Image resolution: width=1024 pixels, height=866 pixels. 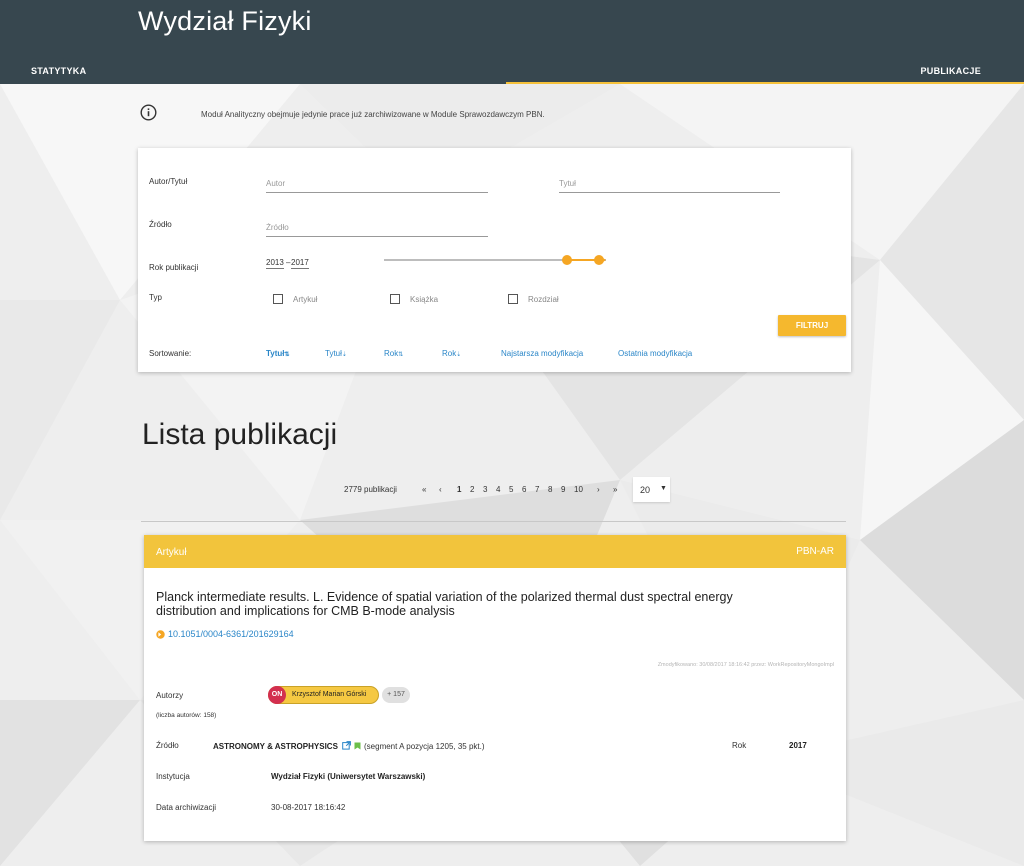 I want to click on tab-active-indicator, so click(x=765, y=83).